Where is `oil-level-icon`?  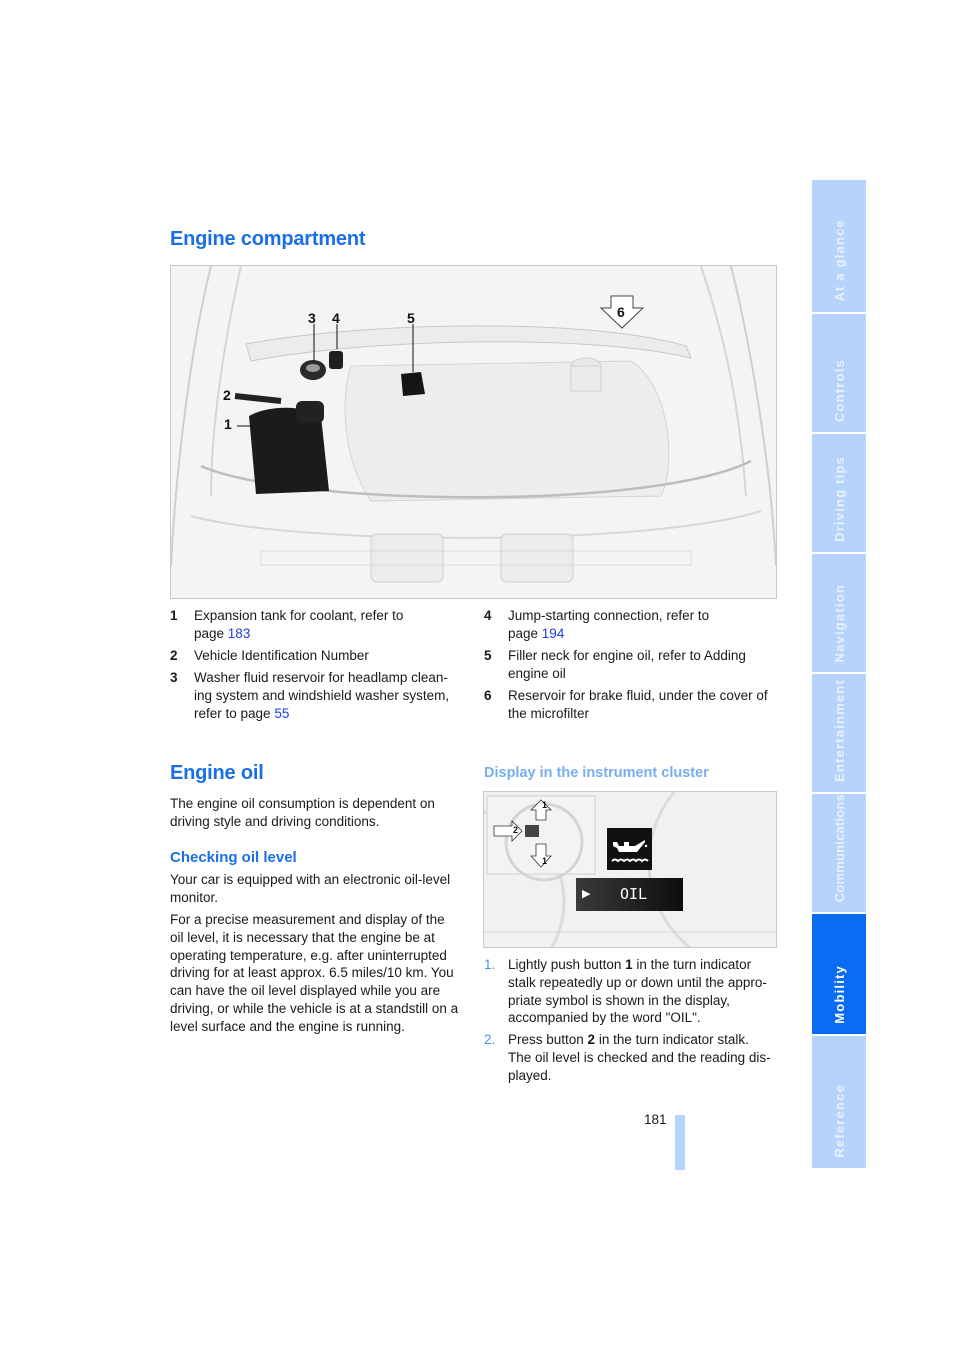
oil-level-icon is located at coordinates (629, 849).